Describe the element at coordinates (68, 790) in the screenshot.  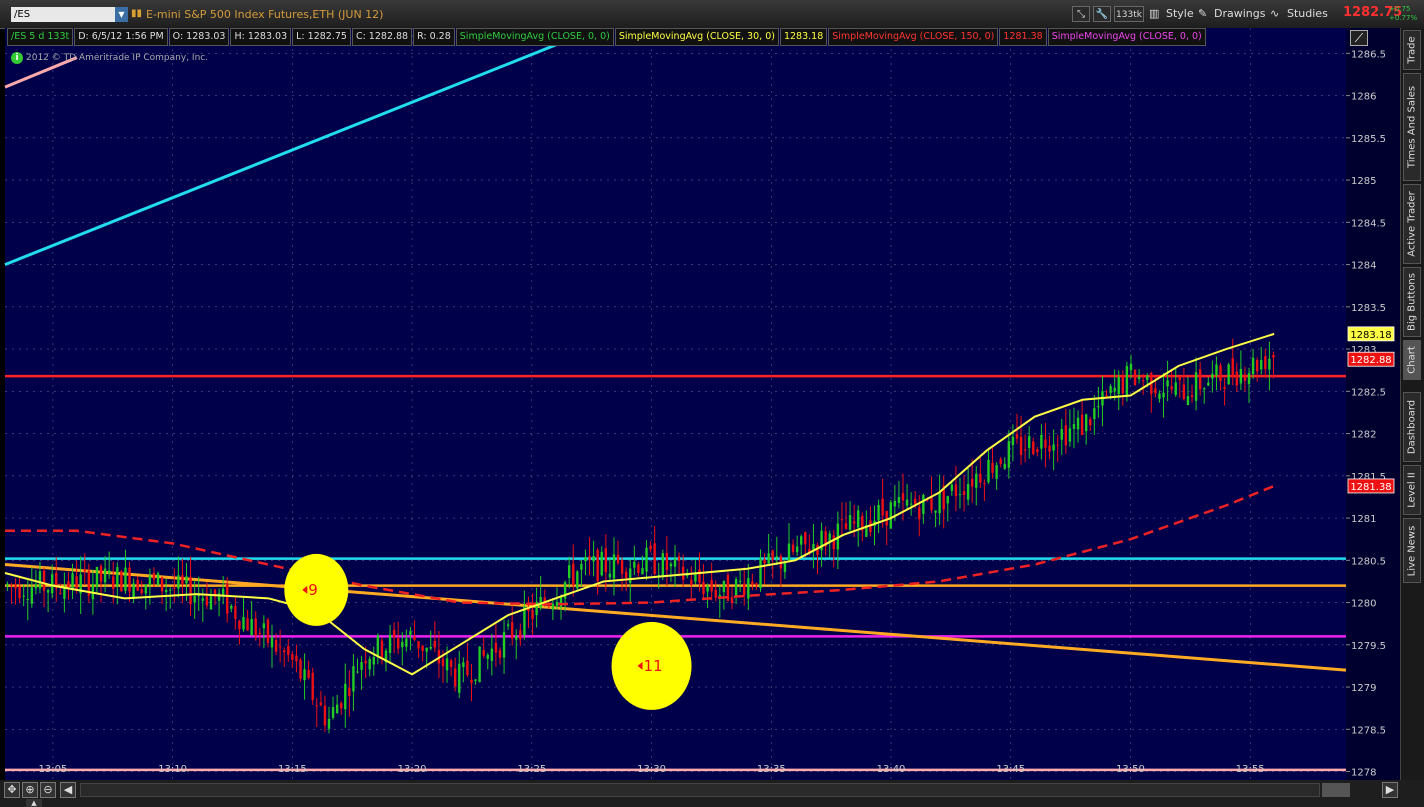
I see `scroll-left-icon: ◀` at that location.